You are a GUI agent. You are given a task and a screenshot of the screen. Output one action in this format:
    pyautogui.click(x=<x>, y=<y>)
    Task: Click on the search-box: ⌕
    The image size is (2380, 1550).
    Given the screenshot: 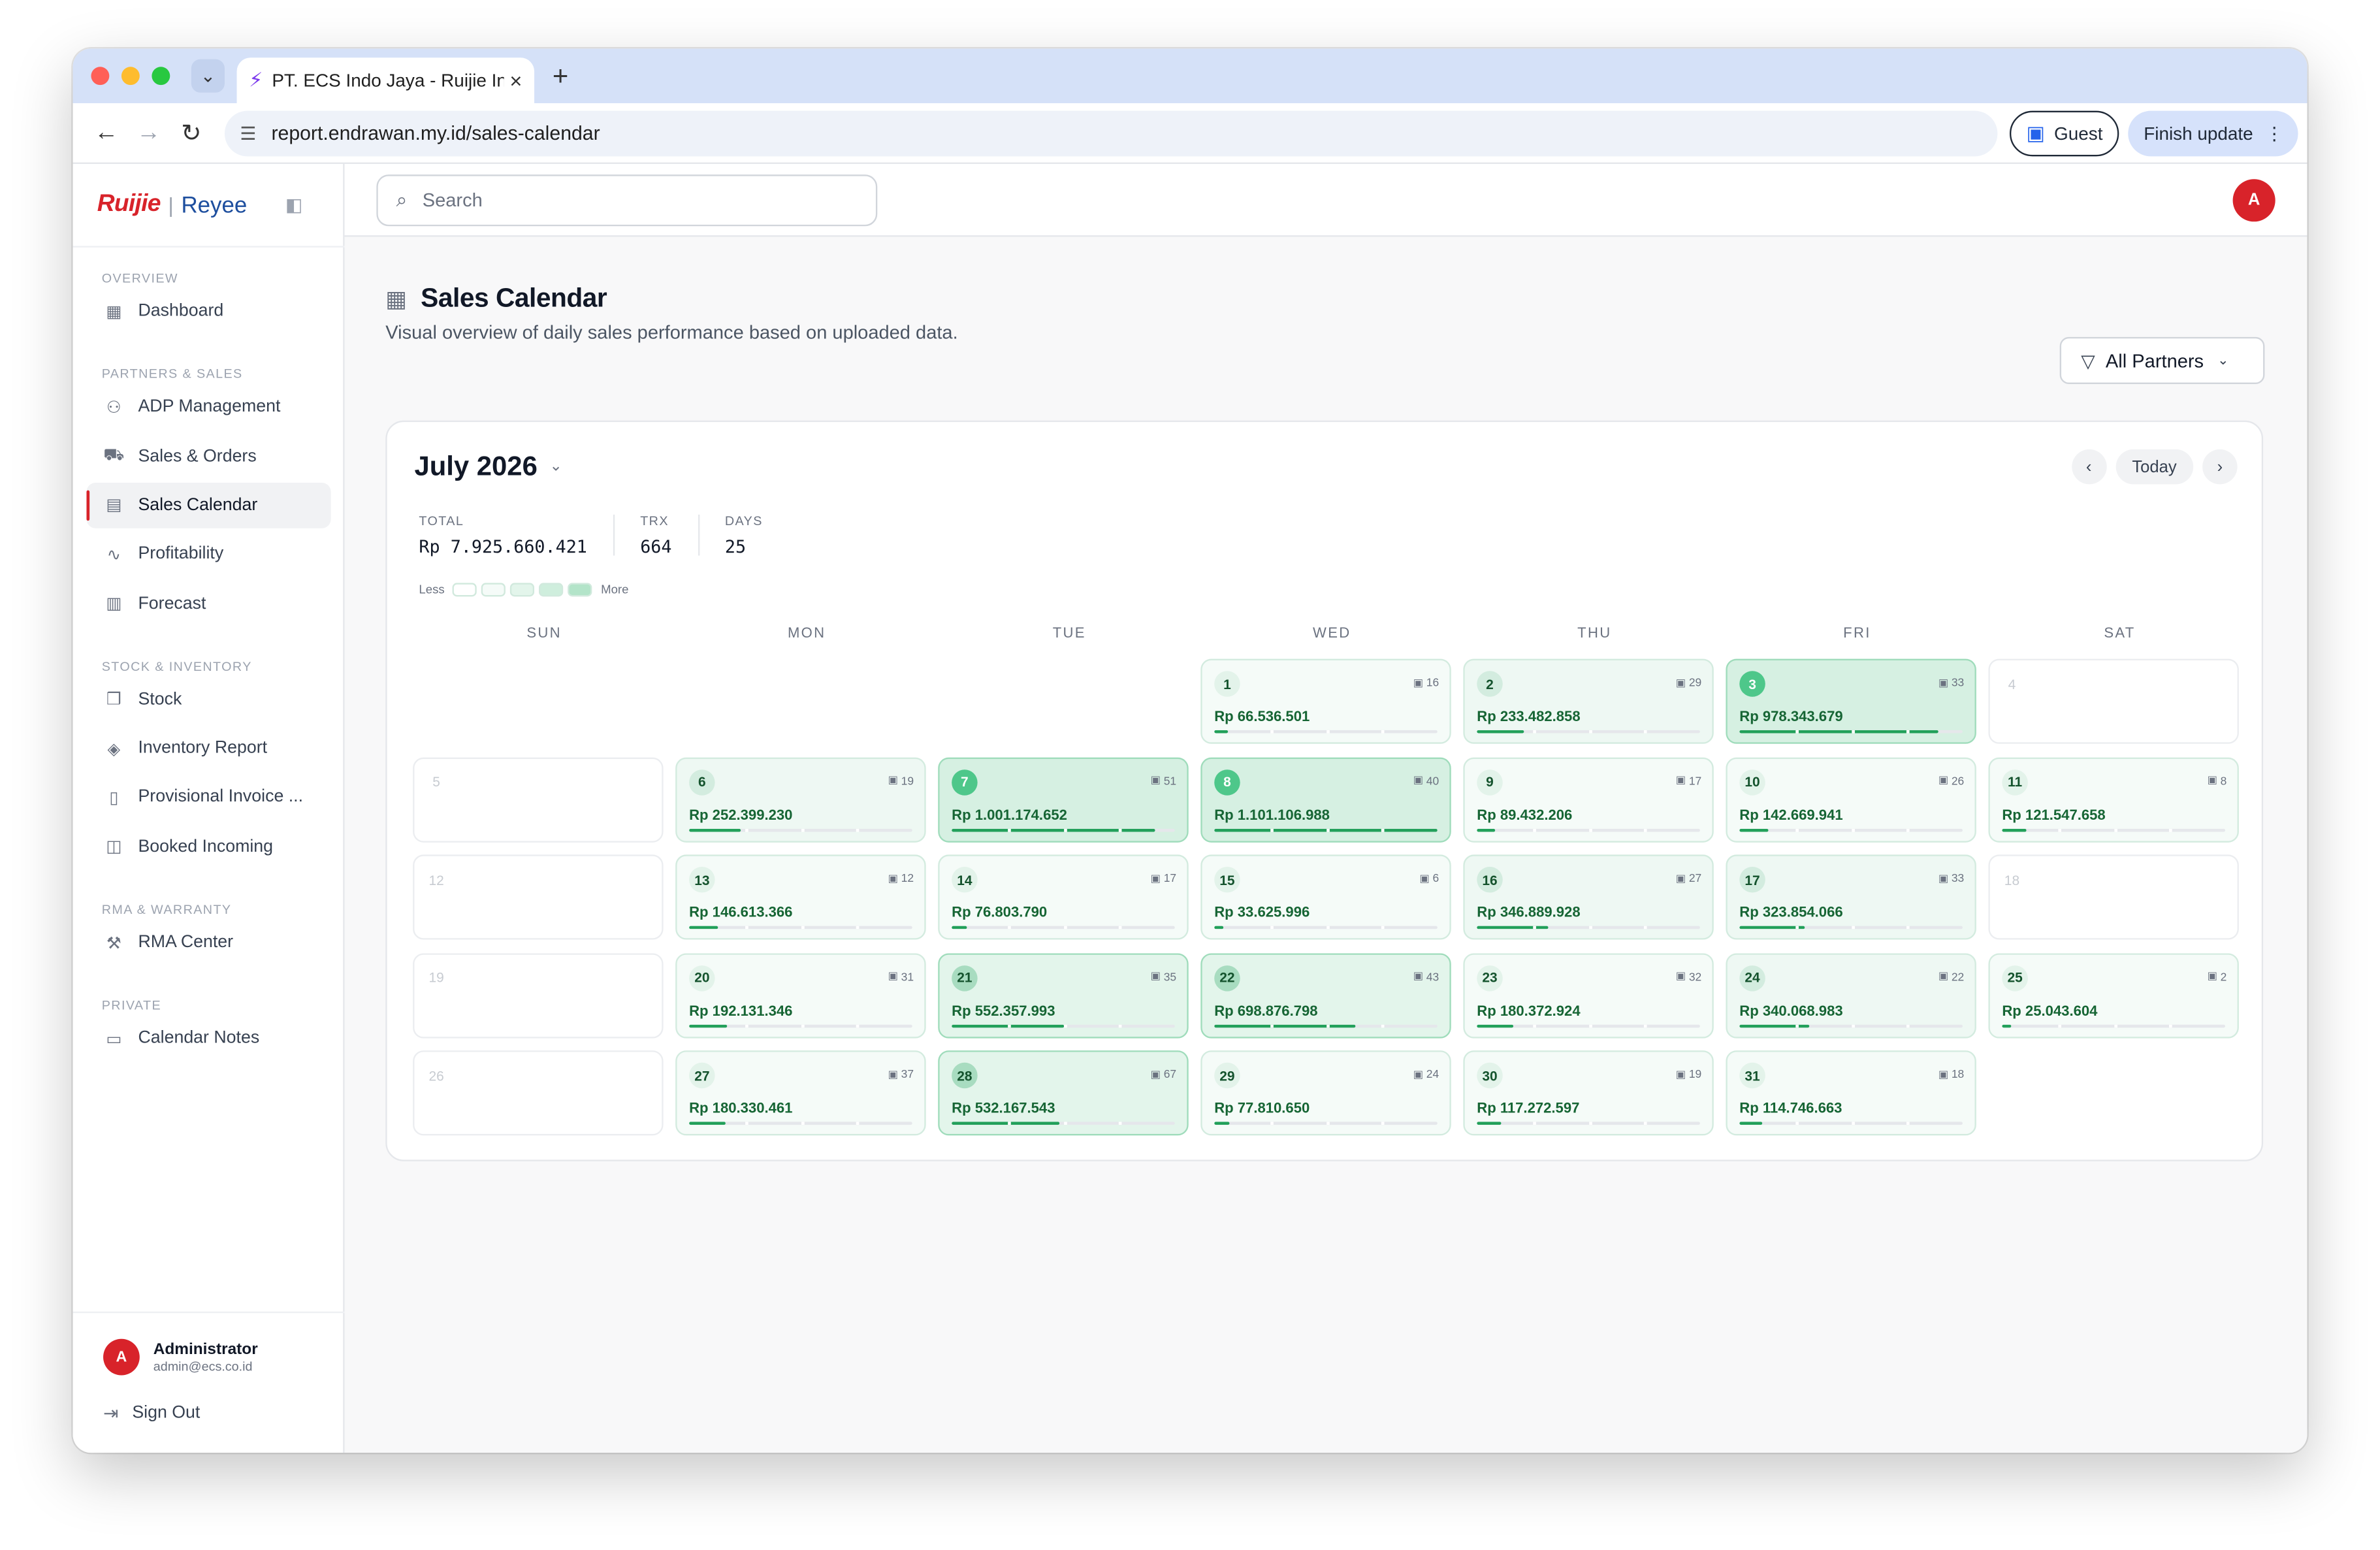 What is the action you would take?
    pyautogui.click(x=627, y=200)
    